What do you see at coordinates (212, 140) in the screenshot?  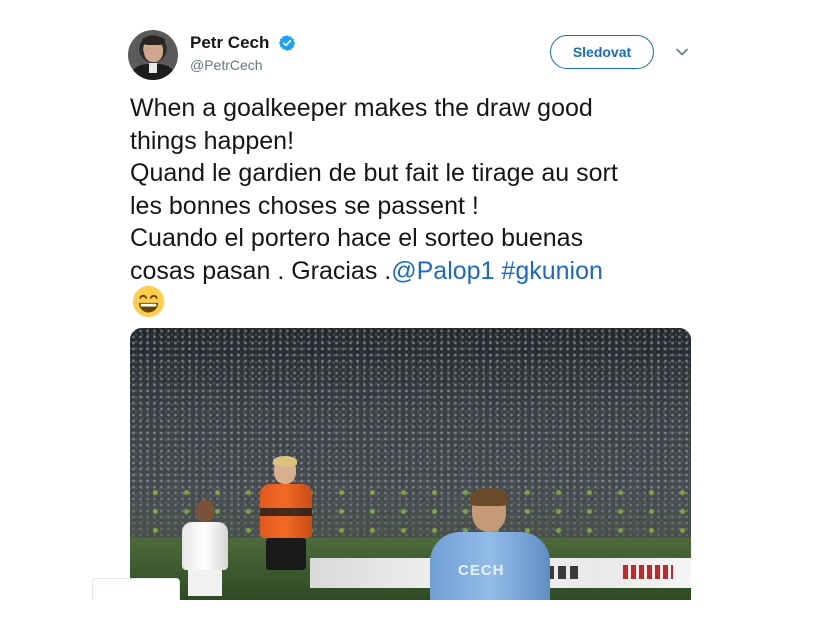 I see `tweet-line: things happen!` at bounding box center [212, 140].